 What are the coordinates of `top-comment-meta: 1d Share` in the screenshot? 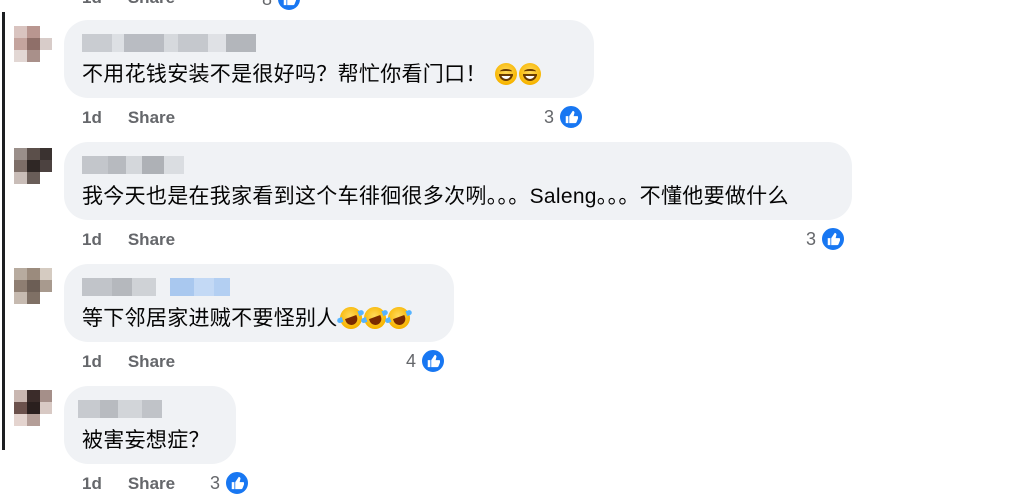 It's located at (128, 4).